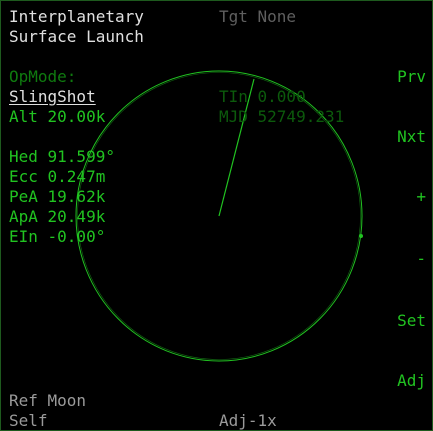  I want to click on ejection-inclination-value: EIn -0.00°, so click(57, 236).